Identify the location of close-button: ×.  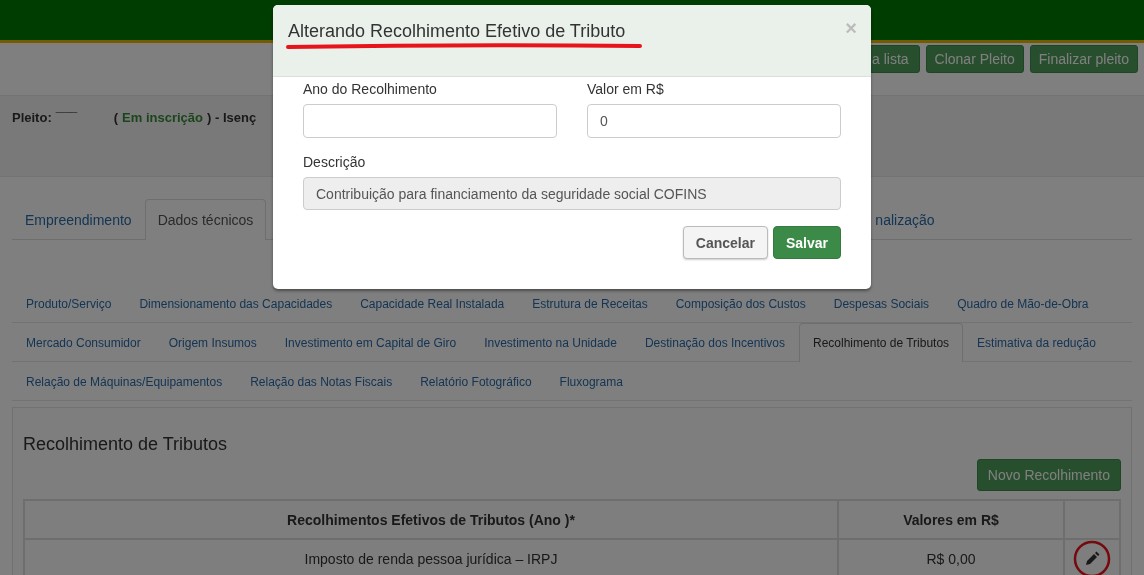
(851, 28).